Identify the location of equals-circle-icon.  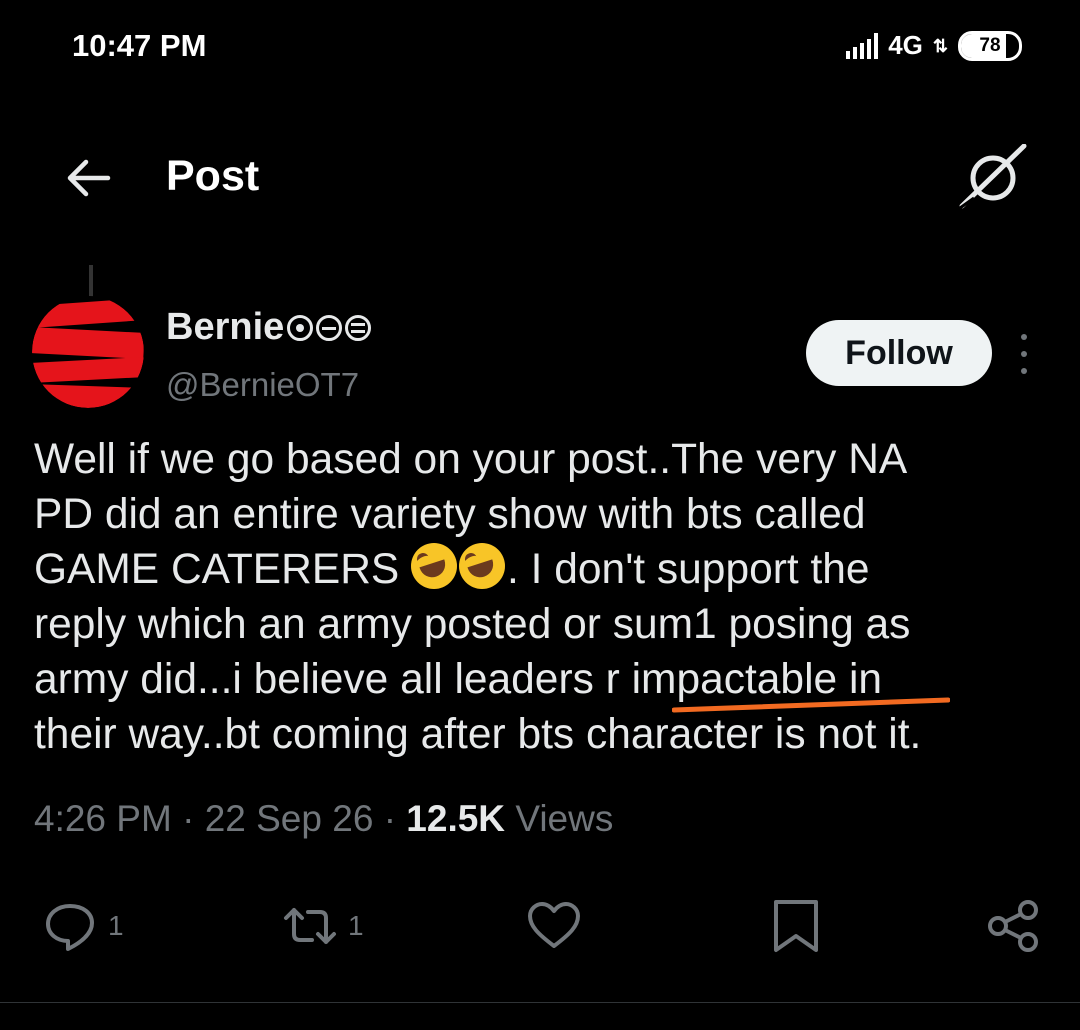
(358, 327).